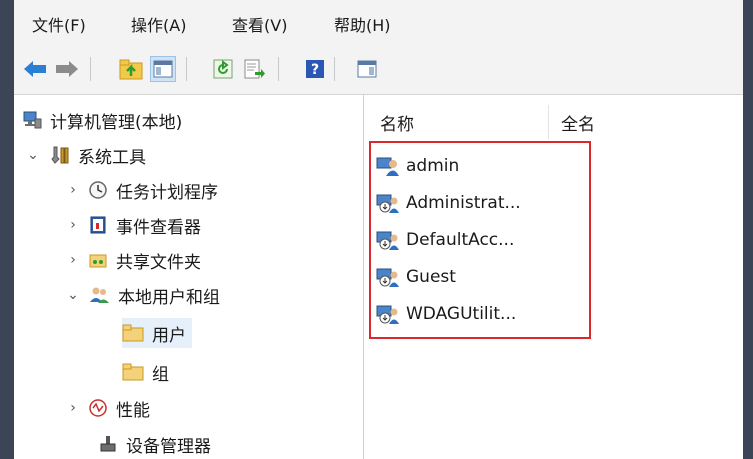 The image size is (753, 459). I want to click on forward-button, so click(67, 69).